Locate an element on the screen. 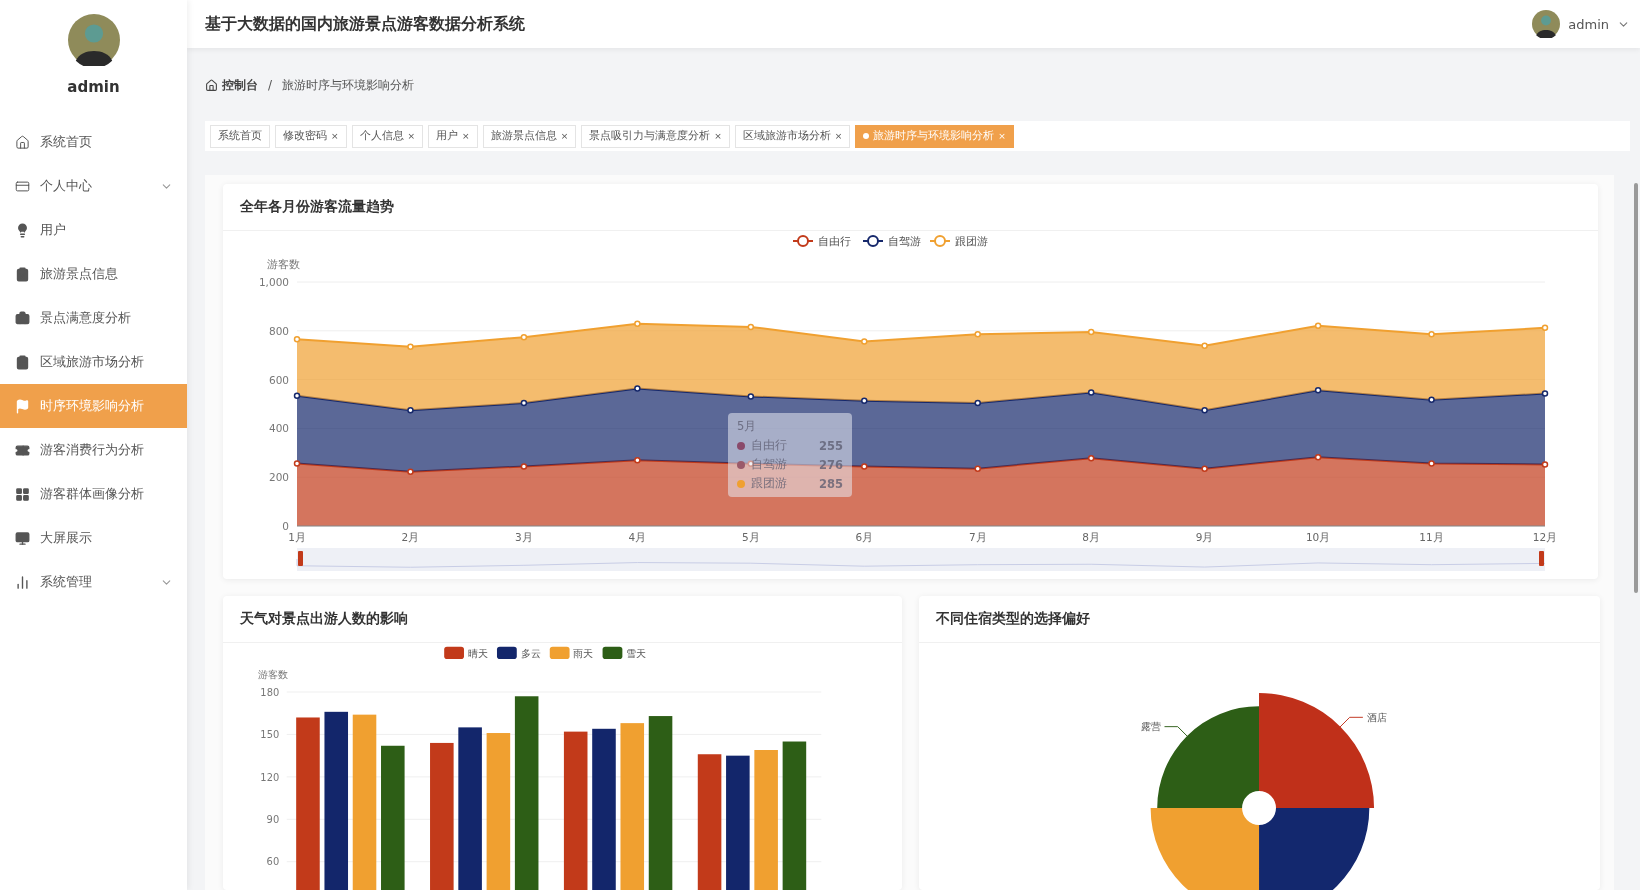  tooltip-value: 285 is located at coordinates (831, 483).